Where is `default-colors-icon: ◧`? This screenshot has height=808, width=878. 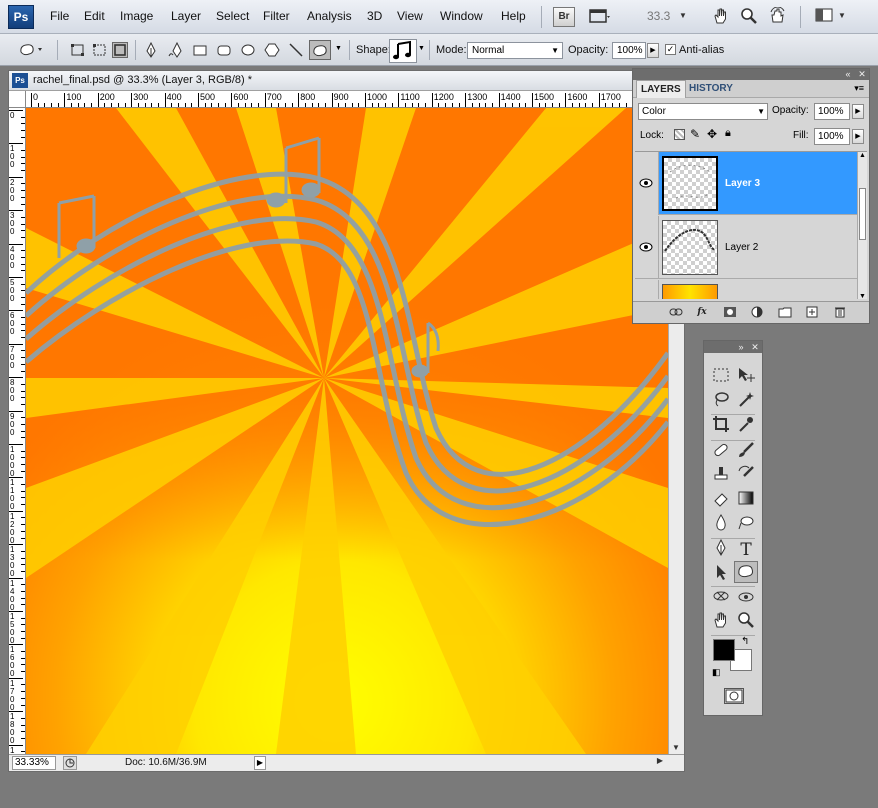 default-colors-icon: ◧ is located at coordinates (716, 672).